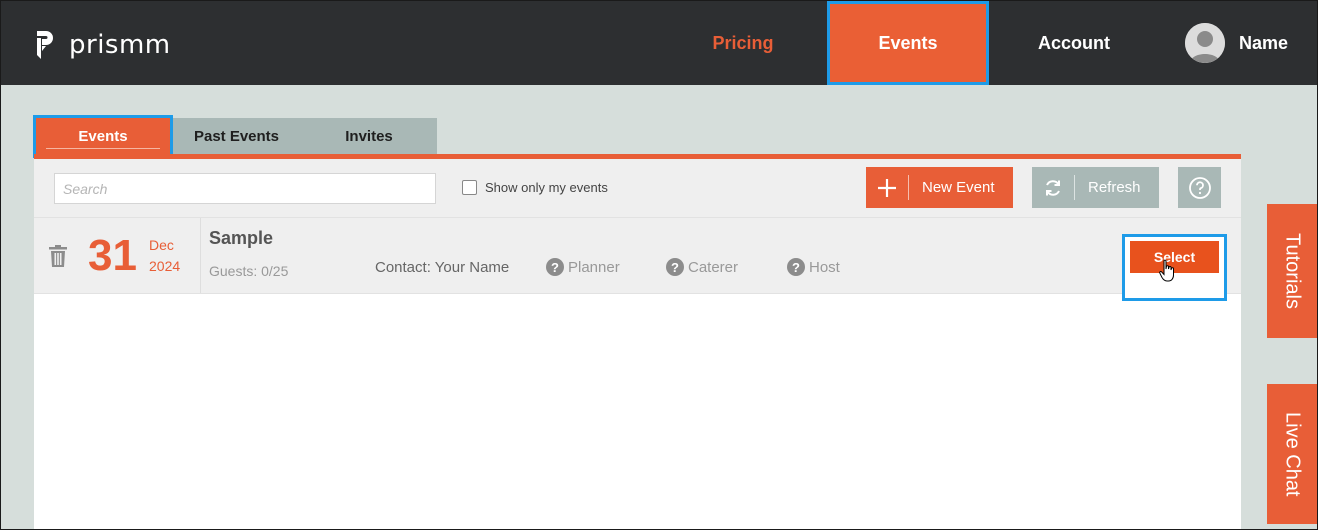 The image size is (1318, 530). I want to click on avatar, so click(1205, 43).